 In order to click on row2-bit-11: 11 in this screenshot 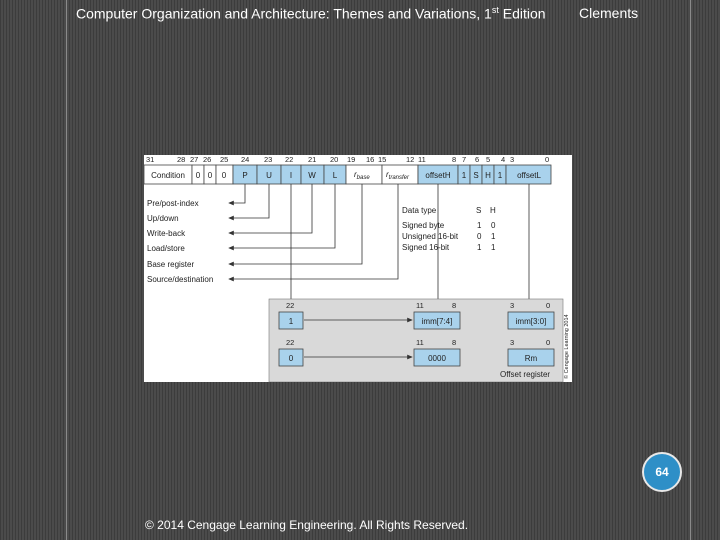, I will do `click(420, 342)`.